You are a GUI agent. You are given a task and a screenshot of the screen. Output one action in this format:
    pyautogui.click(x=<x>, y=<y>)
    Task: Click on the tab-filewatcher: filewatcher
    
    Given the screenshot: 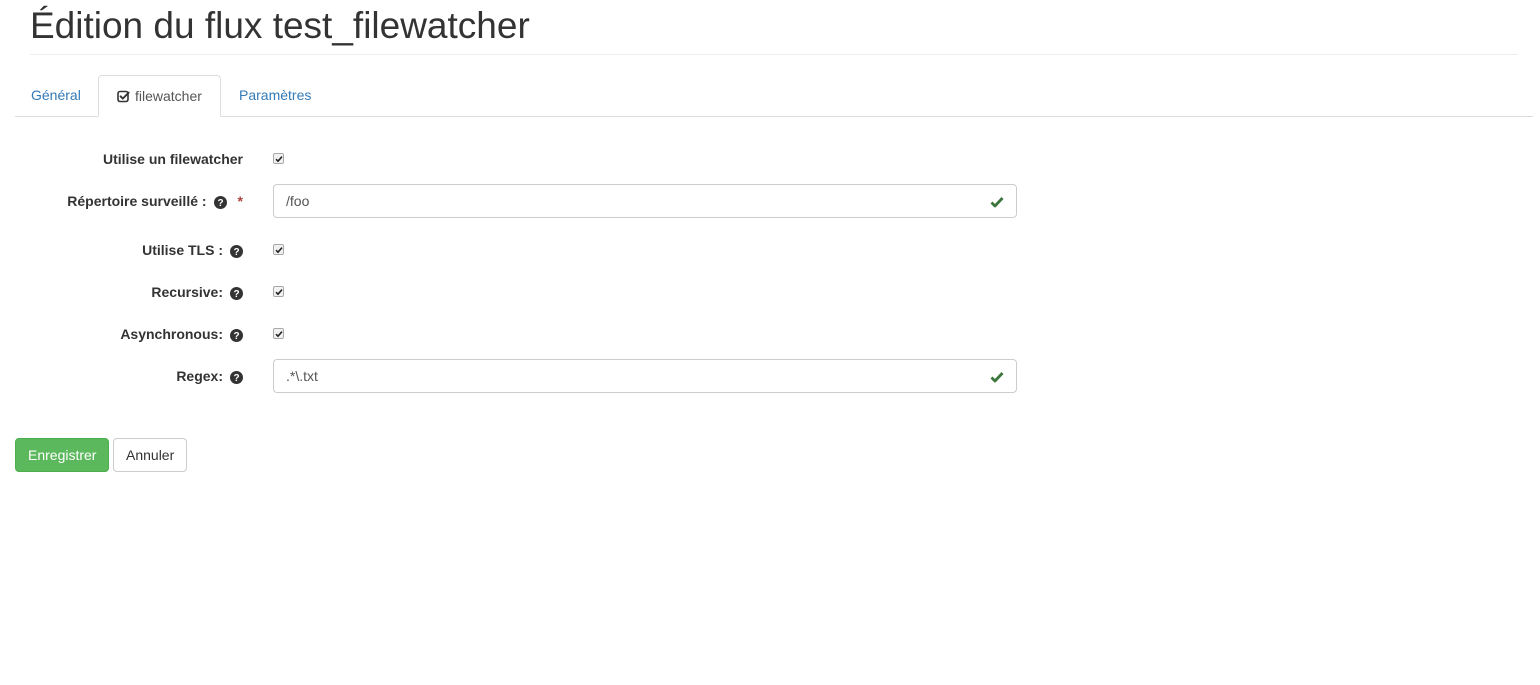 What is the action you would take?
    pyautogui.click(x=159, y=96)
    